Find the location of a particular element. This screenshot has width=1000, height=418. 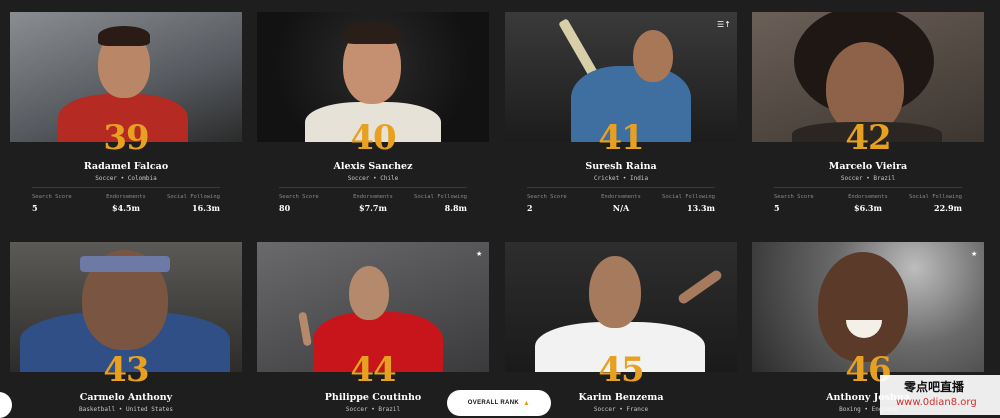

stat-social-following: Social Following 13.3m is located at coordinates (675, 203).